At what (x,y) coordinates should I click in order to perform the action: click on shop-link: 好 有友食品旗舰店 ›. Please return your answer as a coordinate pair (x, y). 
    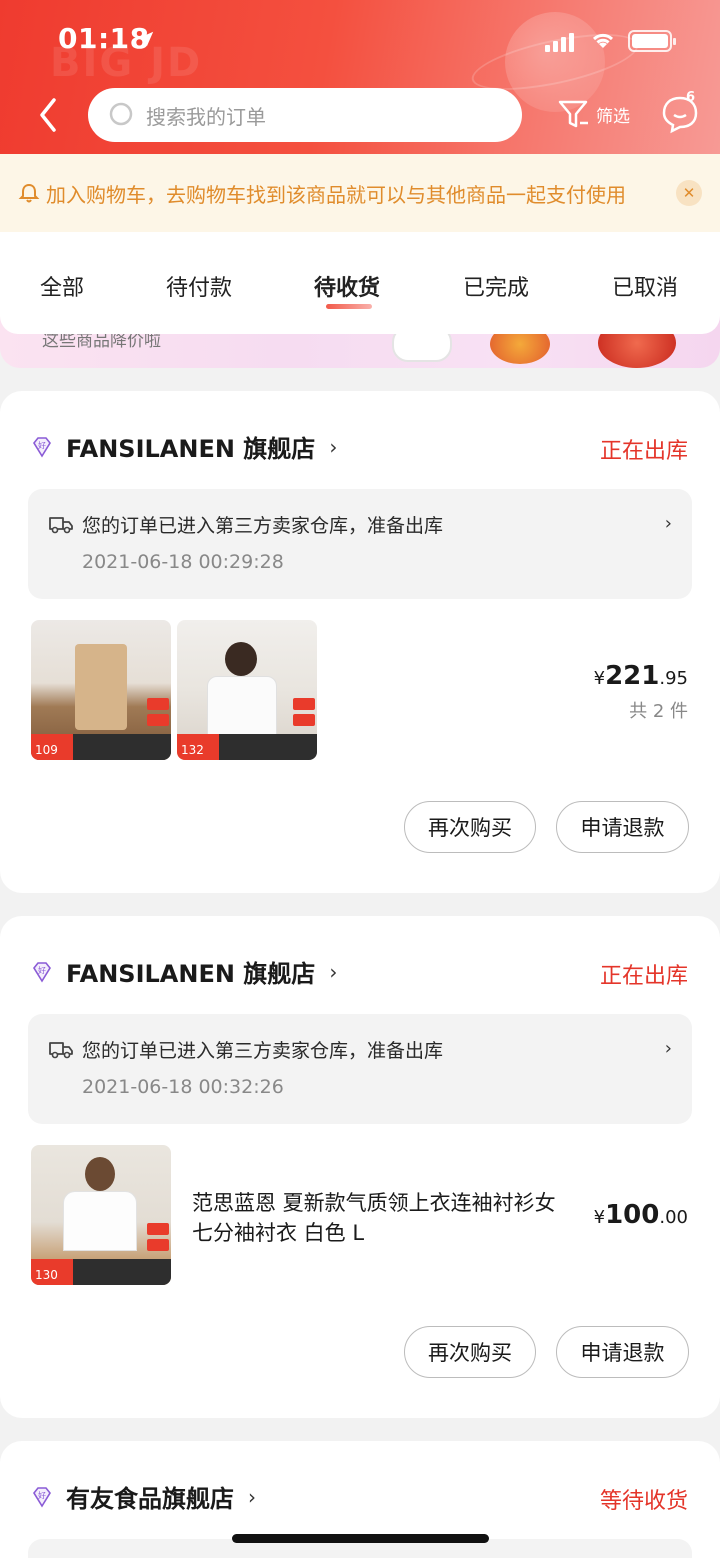
    Looking at the image, I should click on (143, 1496).